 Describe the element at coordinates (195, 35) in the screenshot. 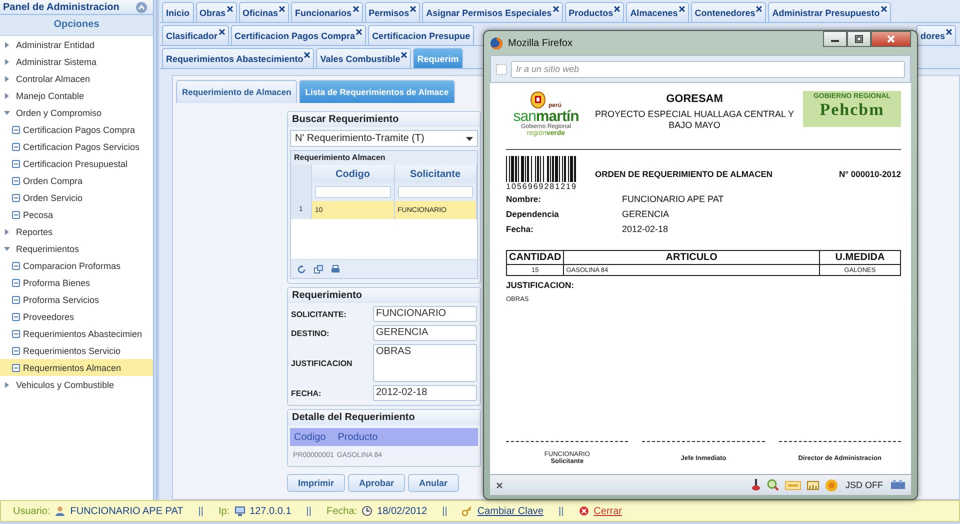

I see `tab: Clasificador` at that location.